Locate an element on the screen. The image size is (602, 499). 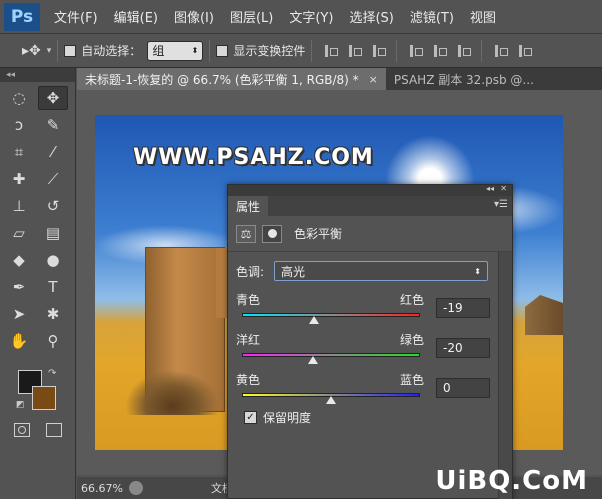
default-colors-icon: ◩ is located at coordinates (20, 405).